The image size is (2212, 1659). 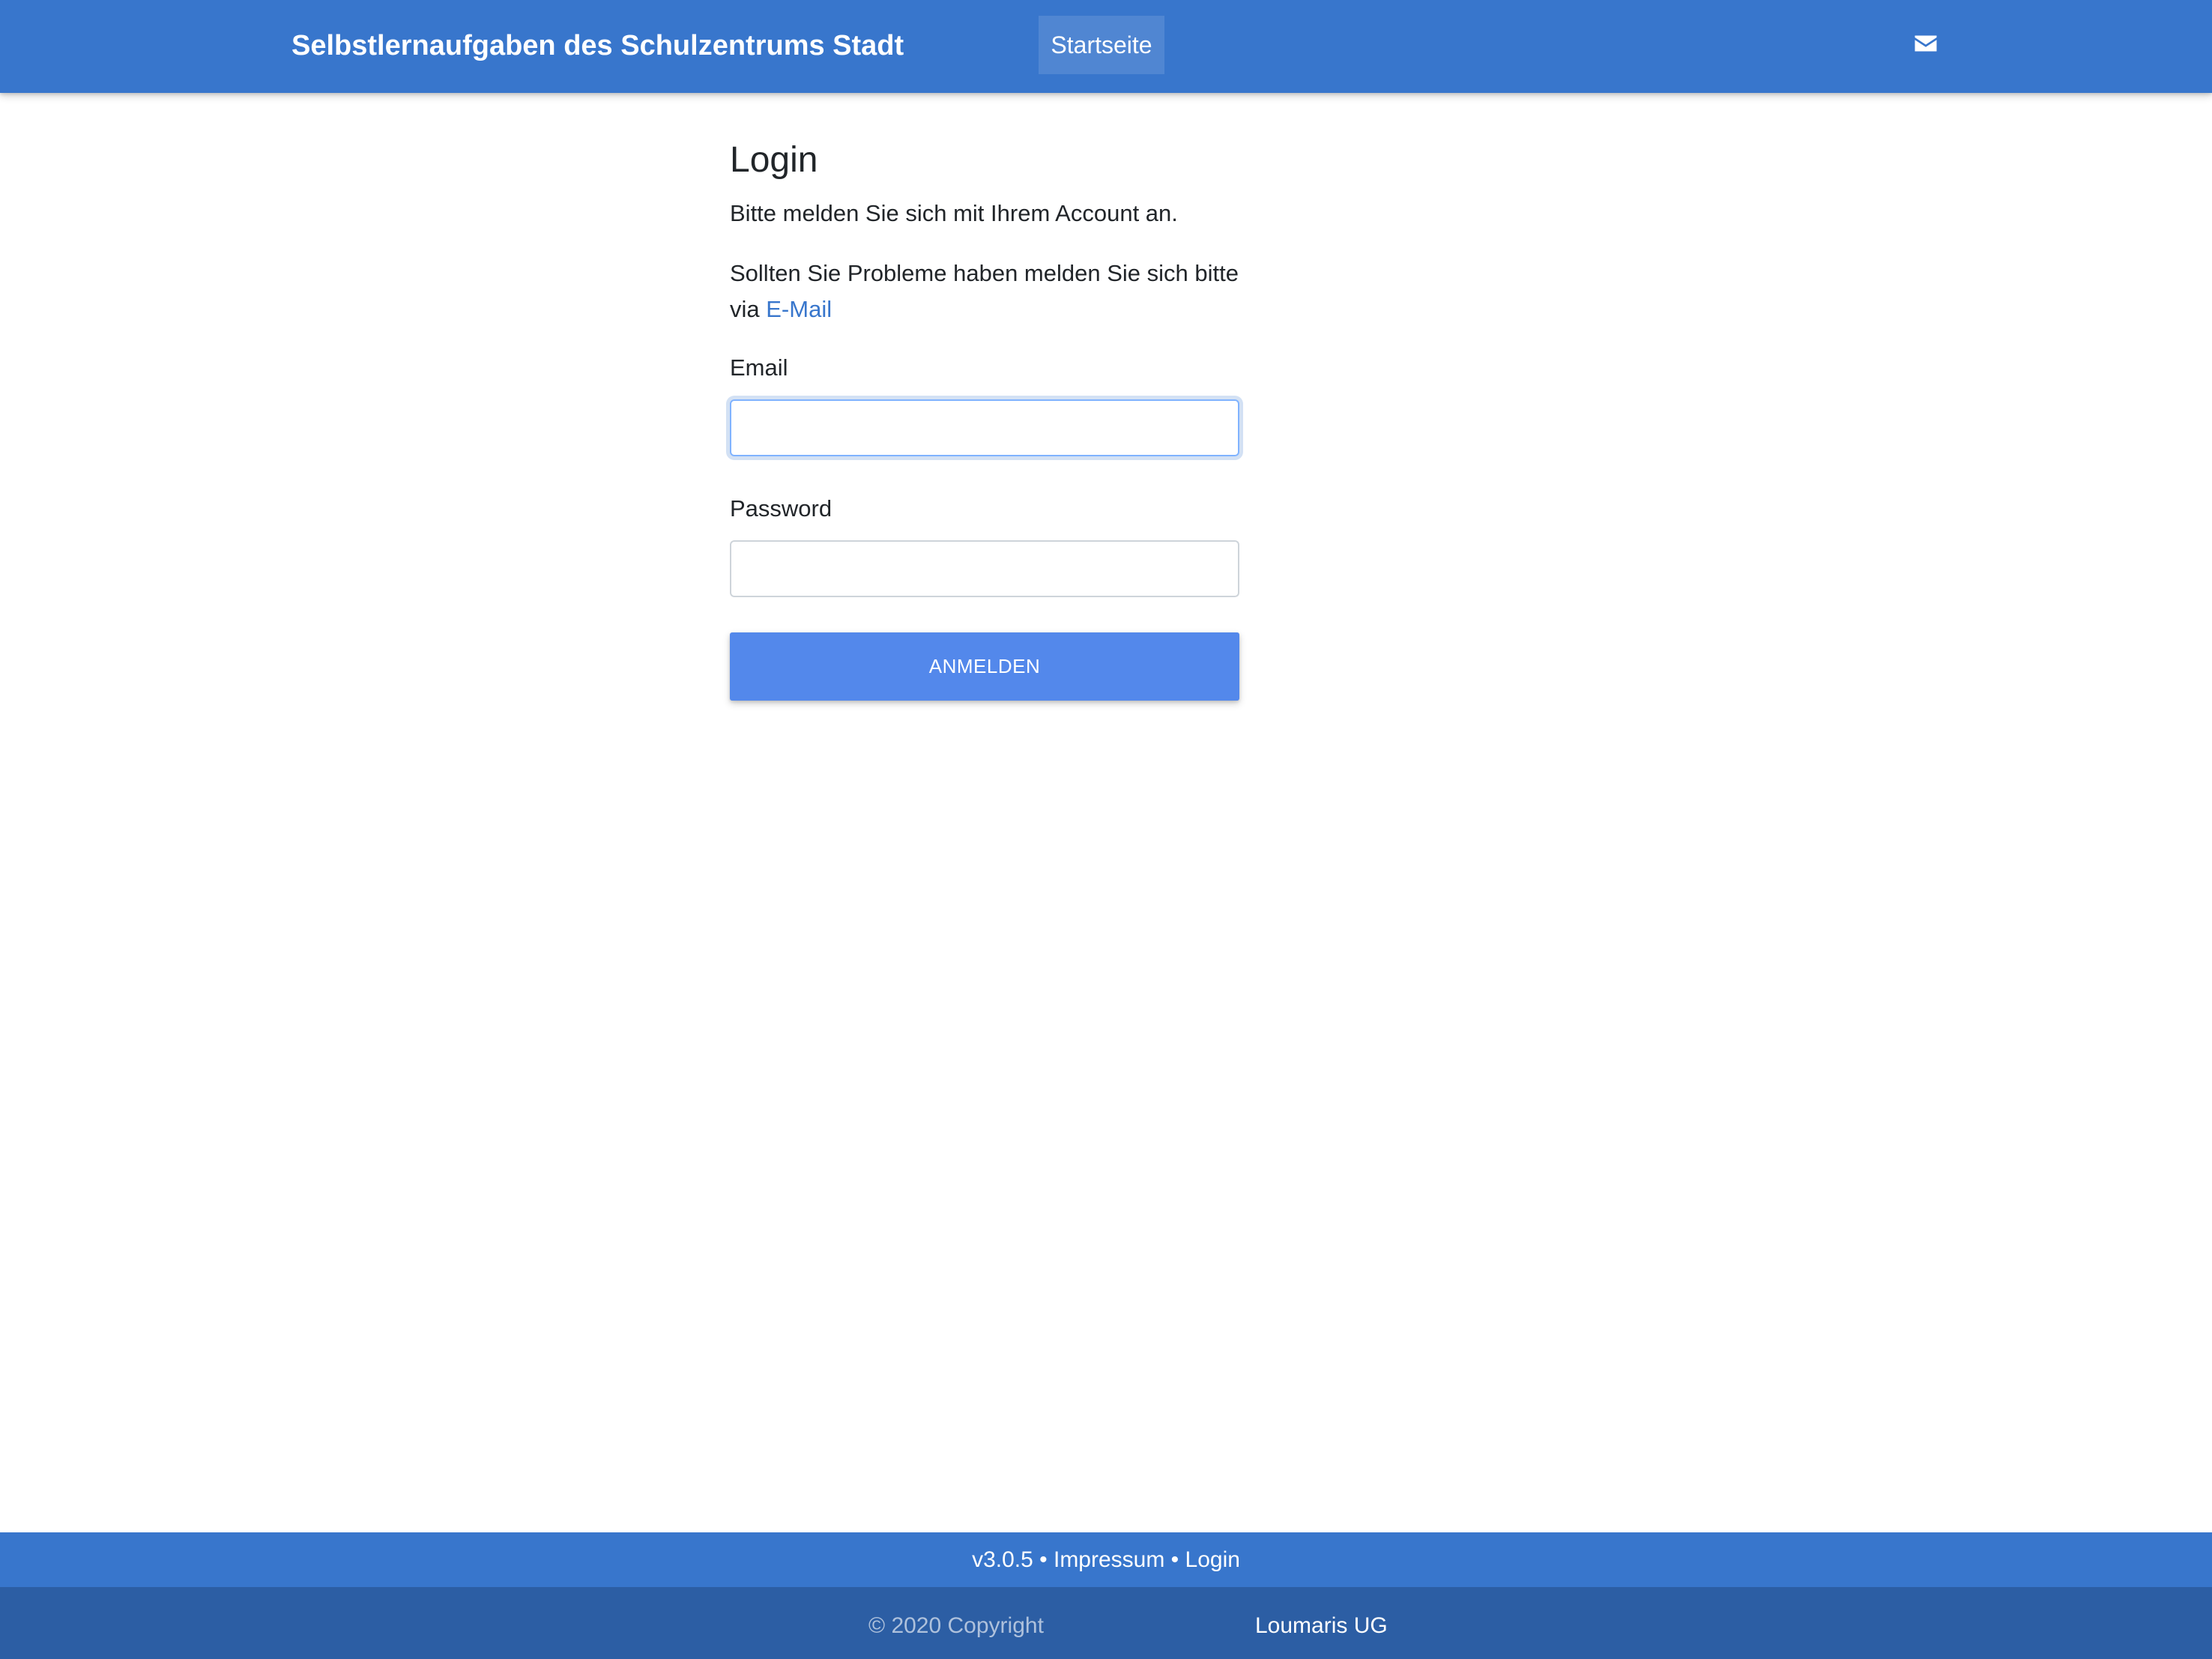 I want to click on email-input, so click(x=985, y=428).